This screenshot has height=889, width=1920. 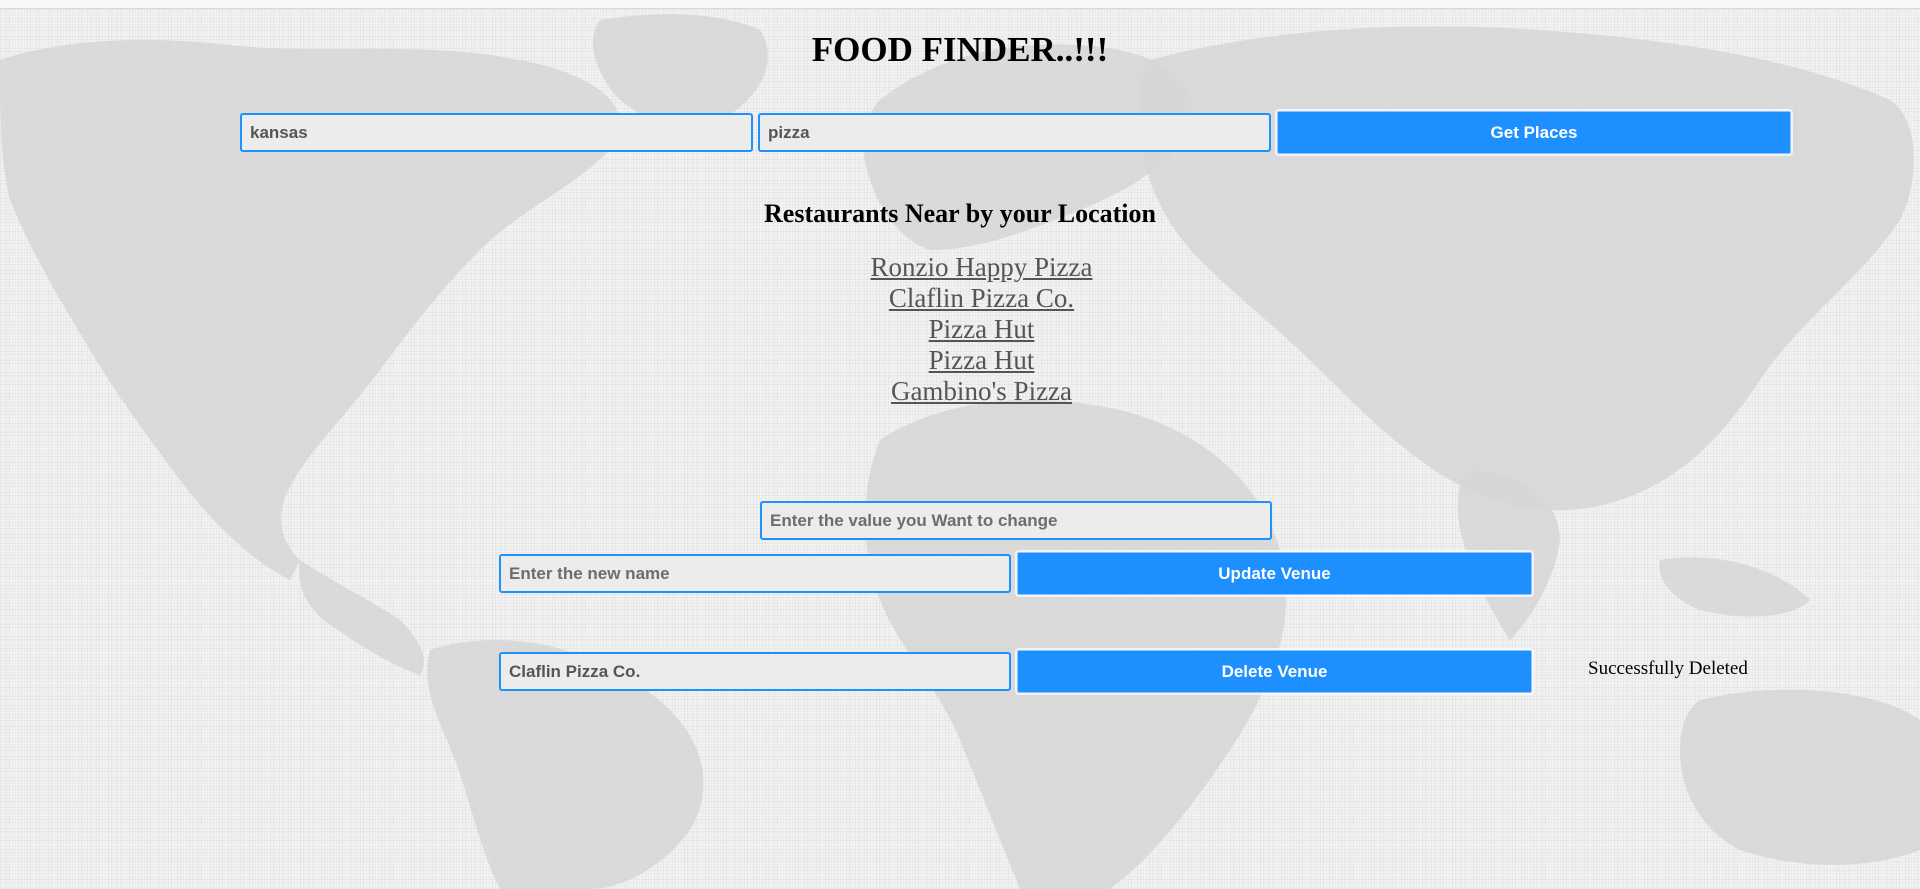 I want to click on new-name-input, so click(x=755, y=573).